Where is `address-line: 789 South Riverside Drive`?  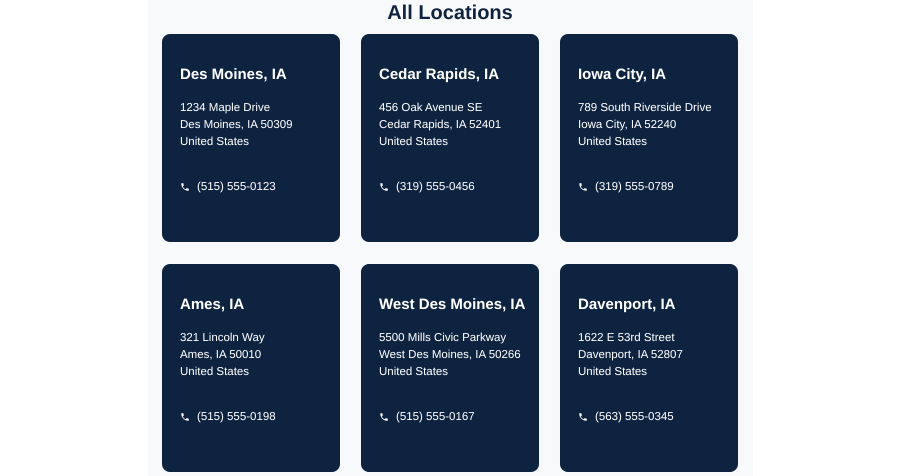
address-line: 789 South Riverside Drive is located at coordinates (645, 108).